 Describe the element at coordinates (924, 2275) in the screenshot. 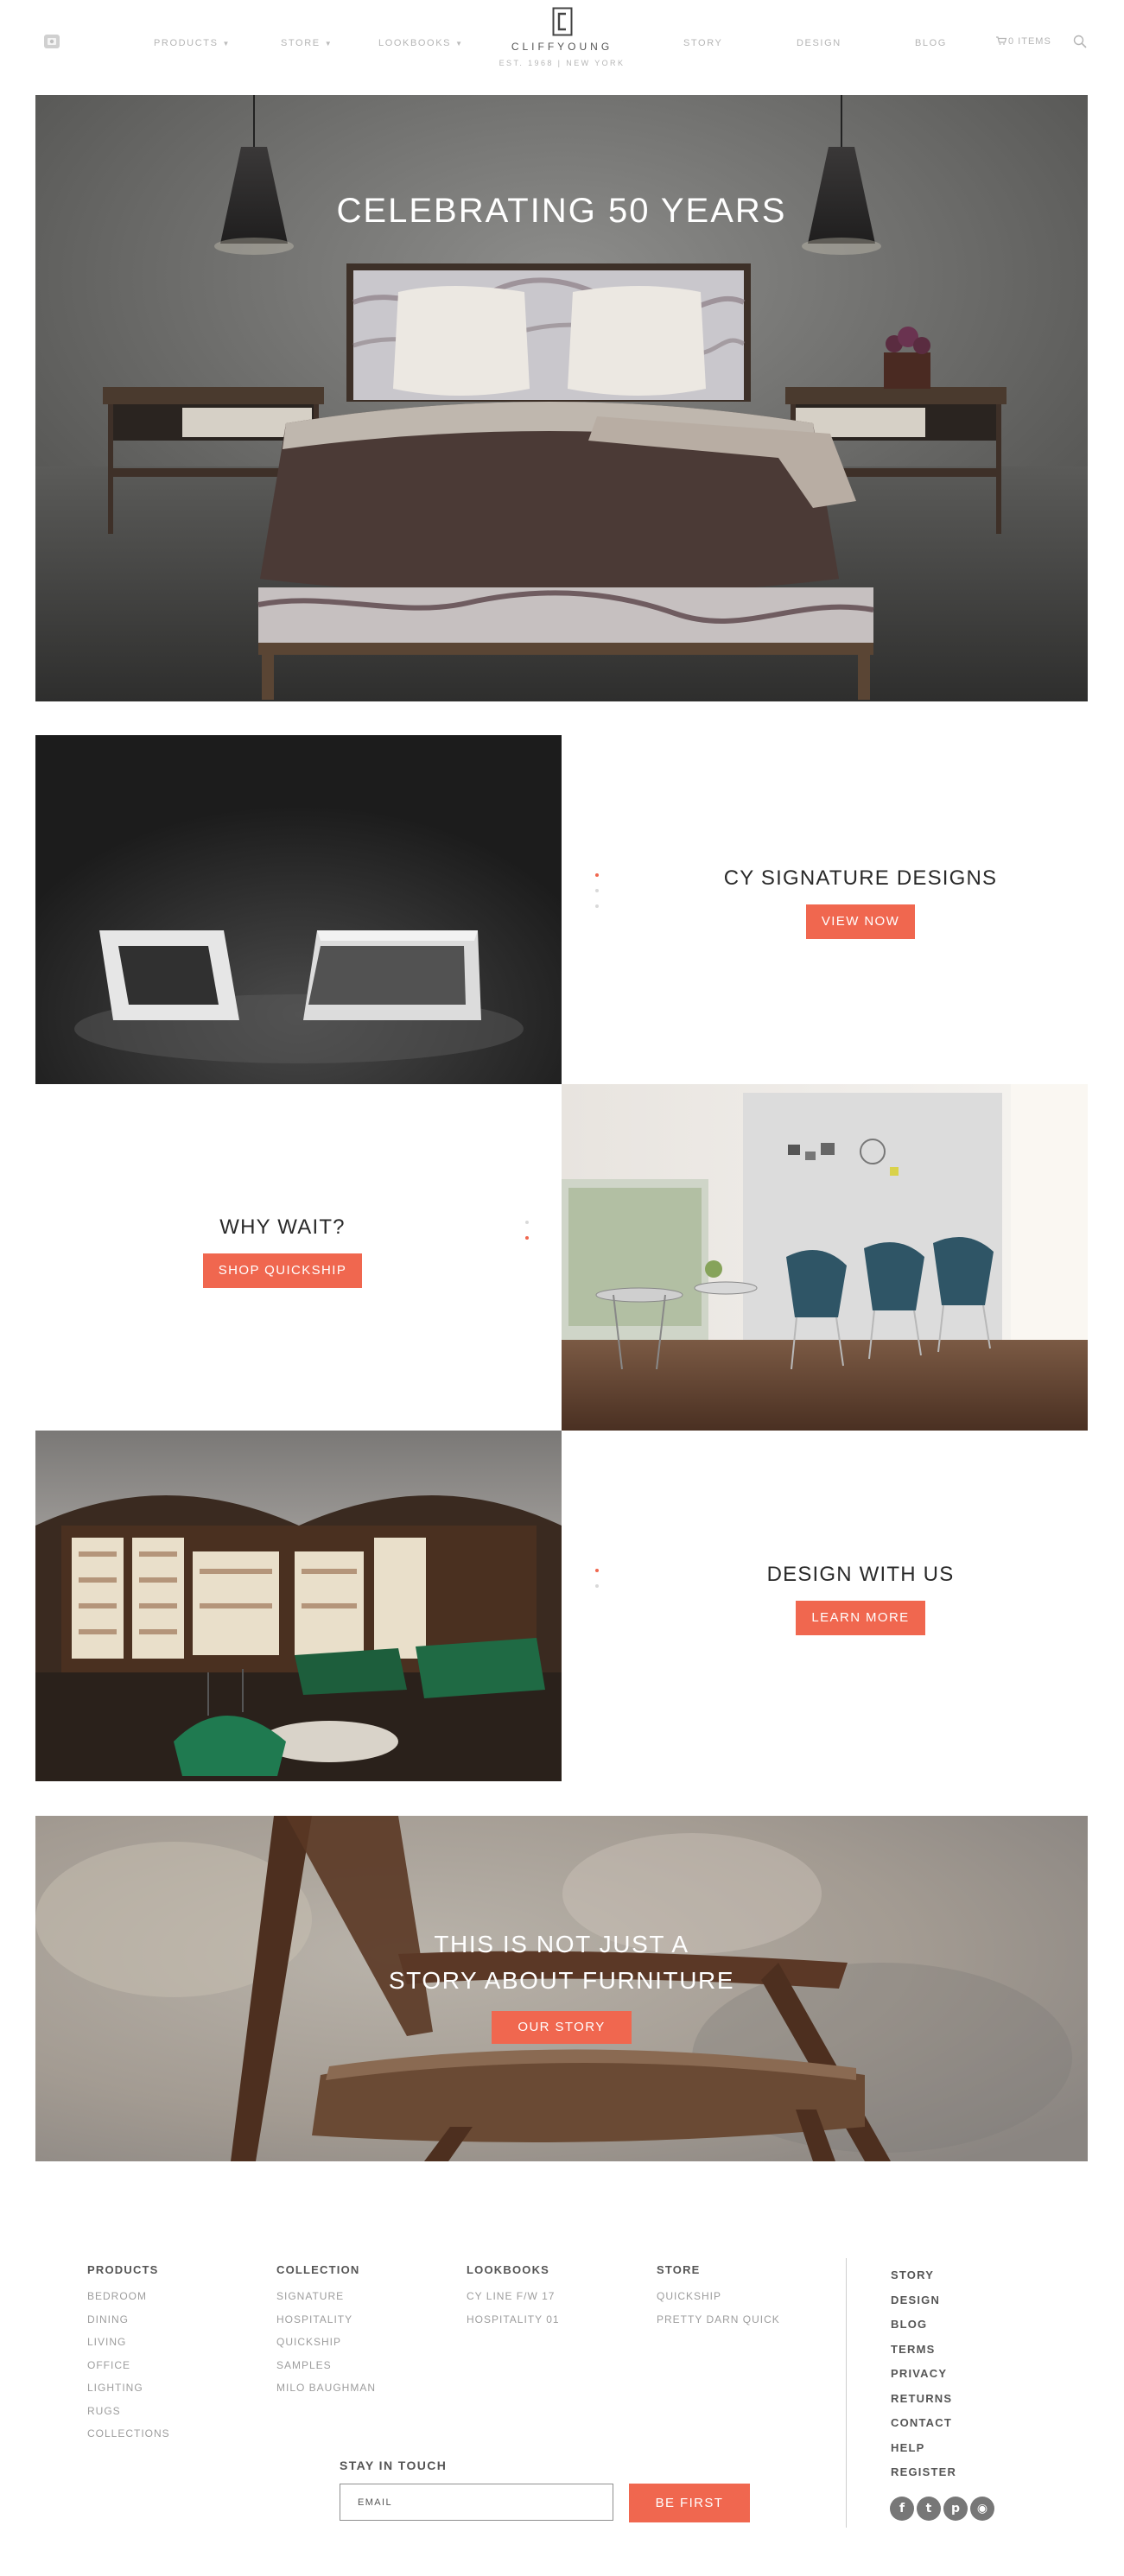

I see `footer-link-story: STORY` at that location.